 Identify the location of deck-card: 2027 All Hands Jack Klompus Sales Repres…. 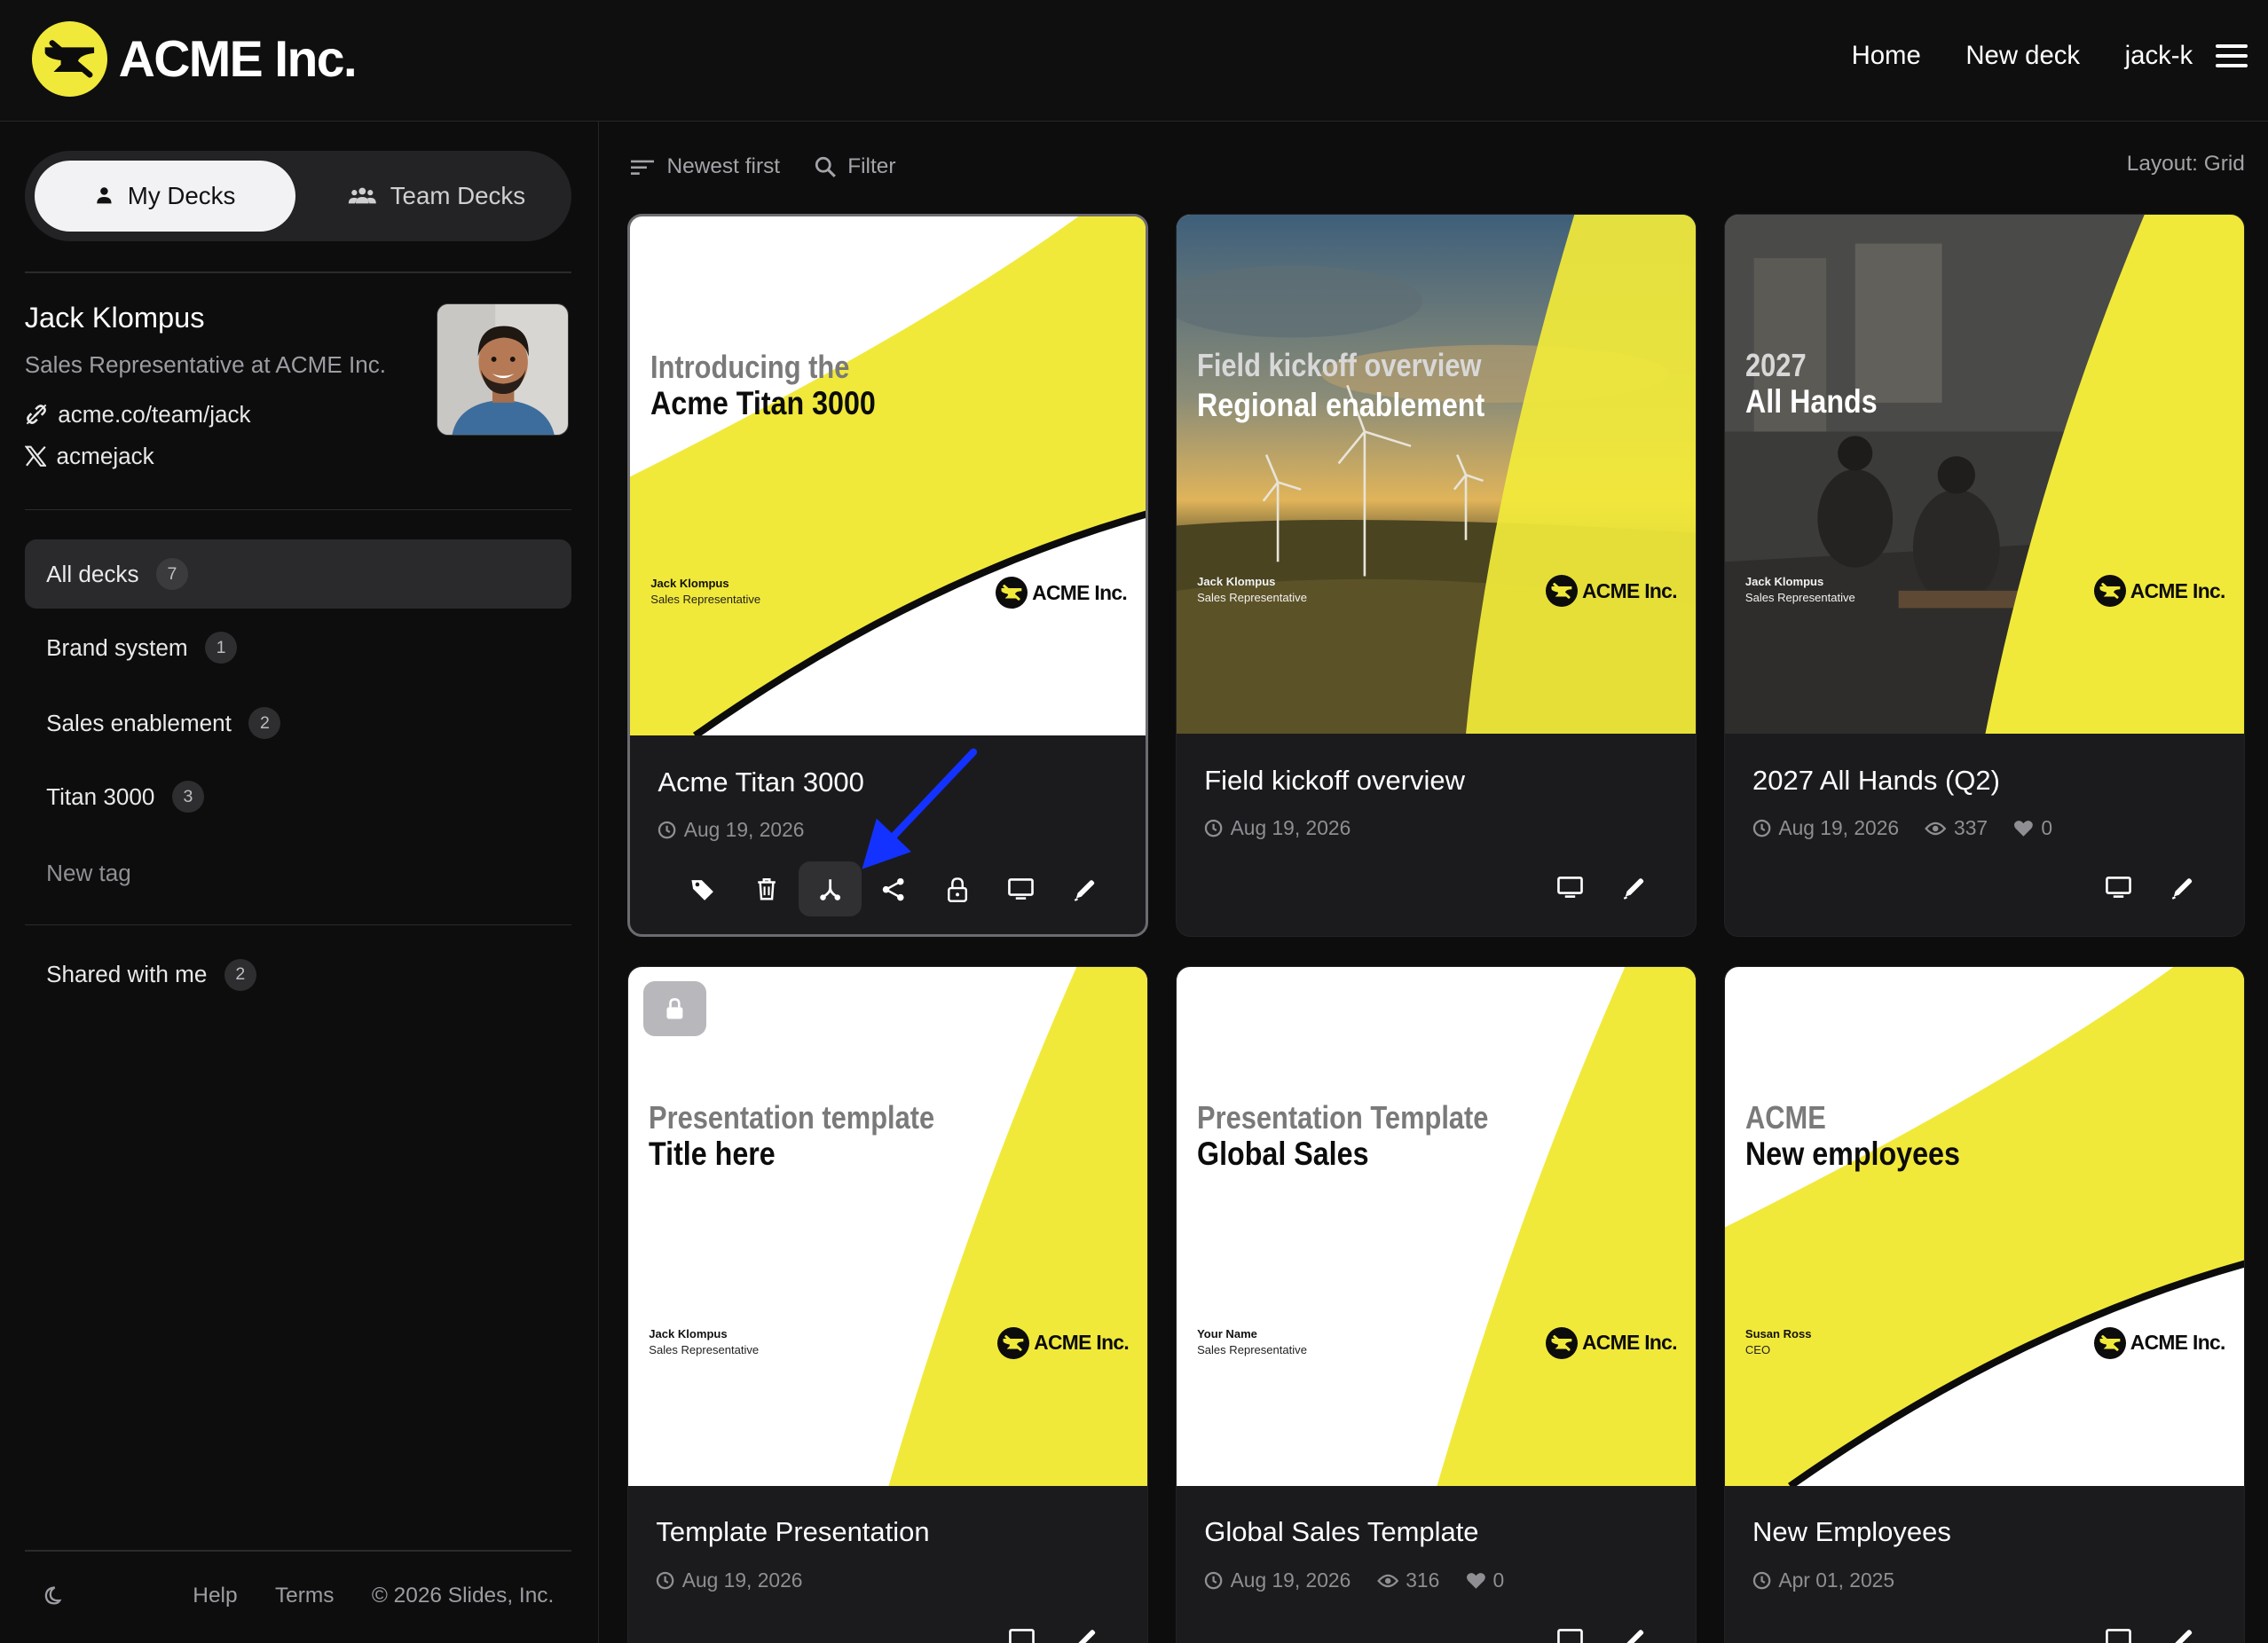
(1984, 576).